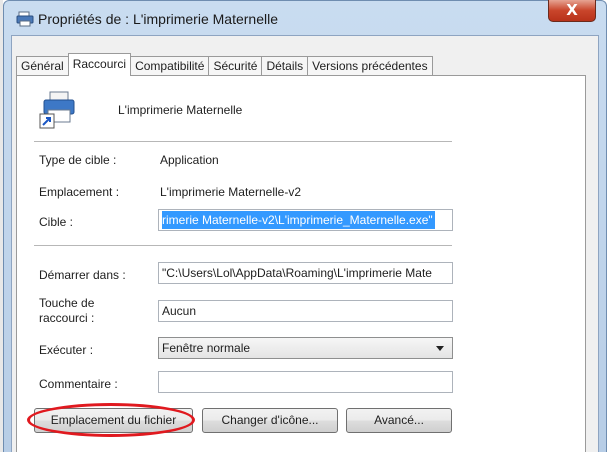 Image resolution: width=610 pixels, height=452 pixels. I want to click on printer-icon, so click(25, 20).